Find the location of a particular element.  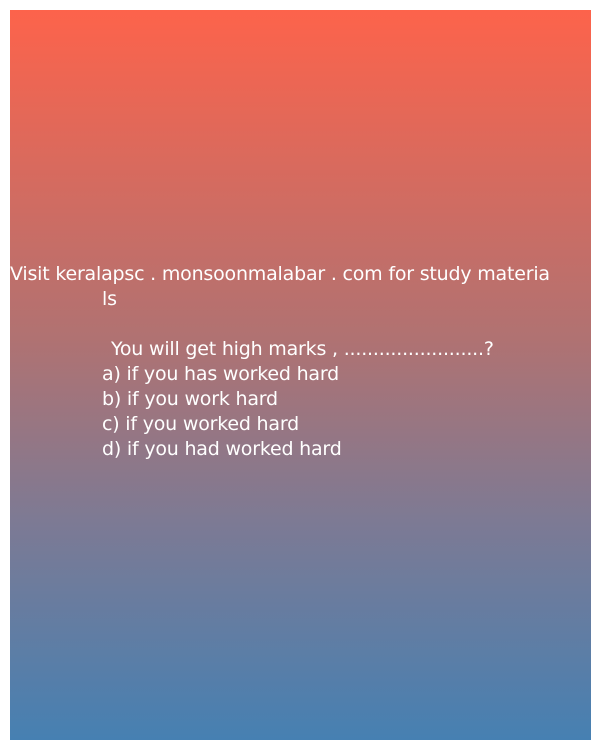

header-line-2: ls is located at coordinates (109, 299).